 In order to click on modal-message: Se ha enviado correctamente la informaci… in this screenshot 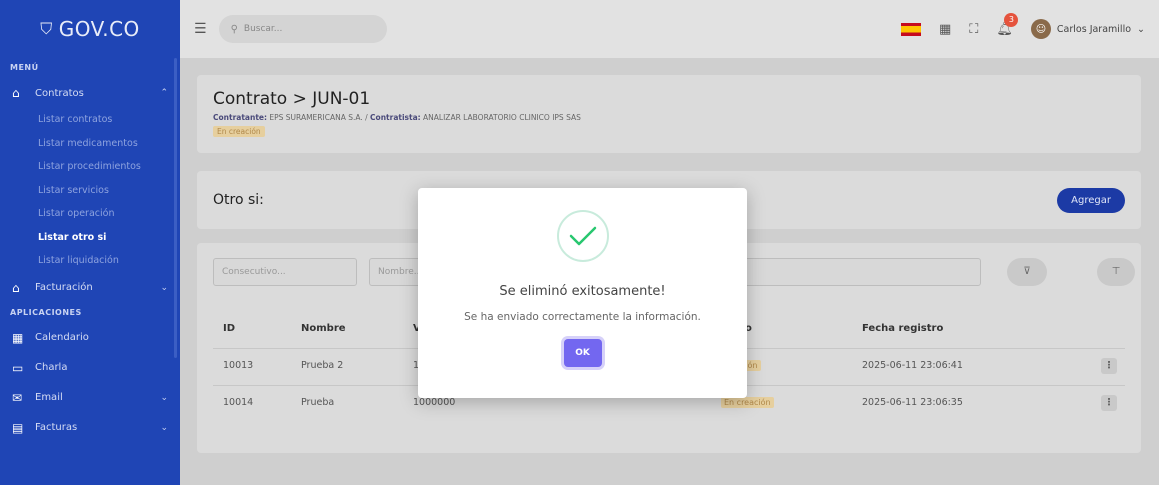, I will do `click(582, 317)`.